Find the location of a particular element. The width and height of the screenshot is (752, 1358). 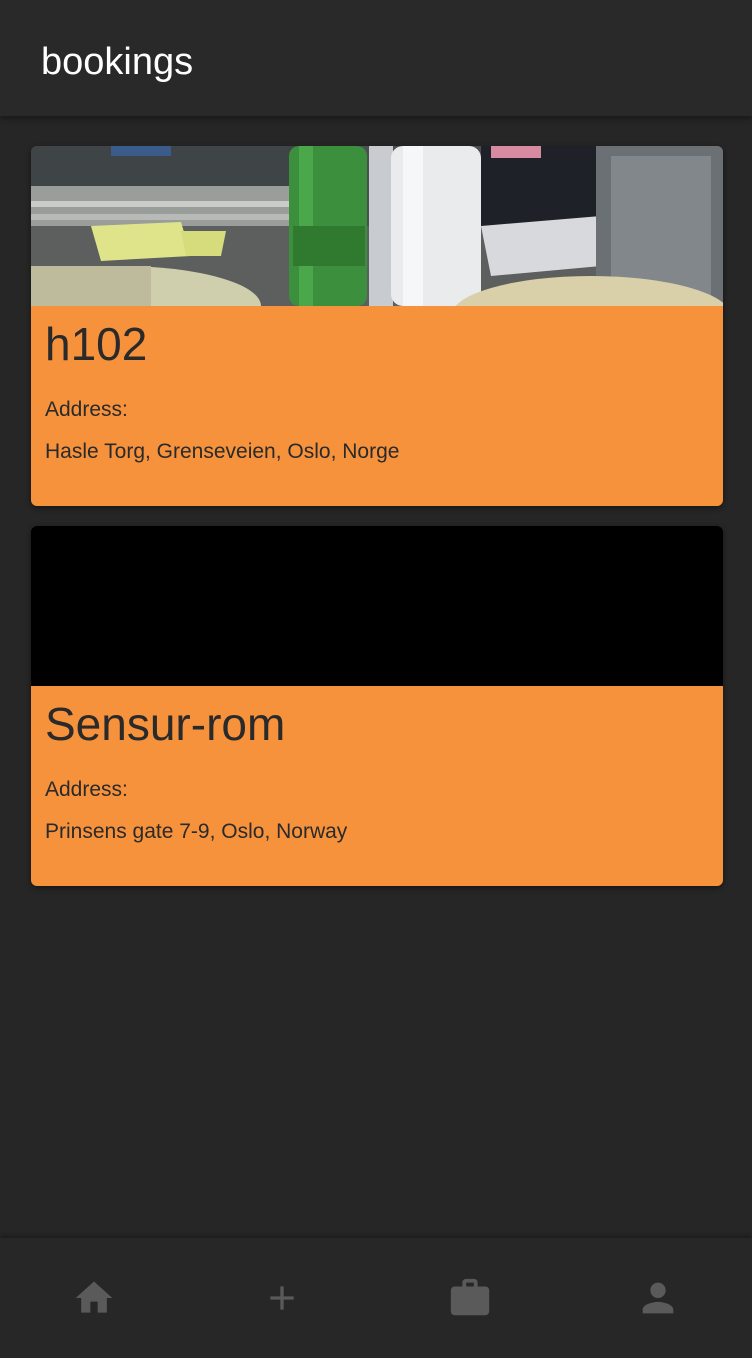

plus-icon is located at coordinates (282, 1298).